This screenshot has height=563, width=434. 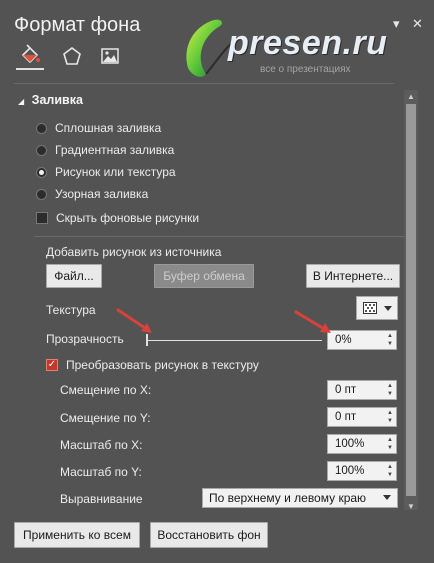 I want to click on offset-y-value: 0 пт, so click(x=346, y=417).